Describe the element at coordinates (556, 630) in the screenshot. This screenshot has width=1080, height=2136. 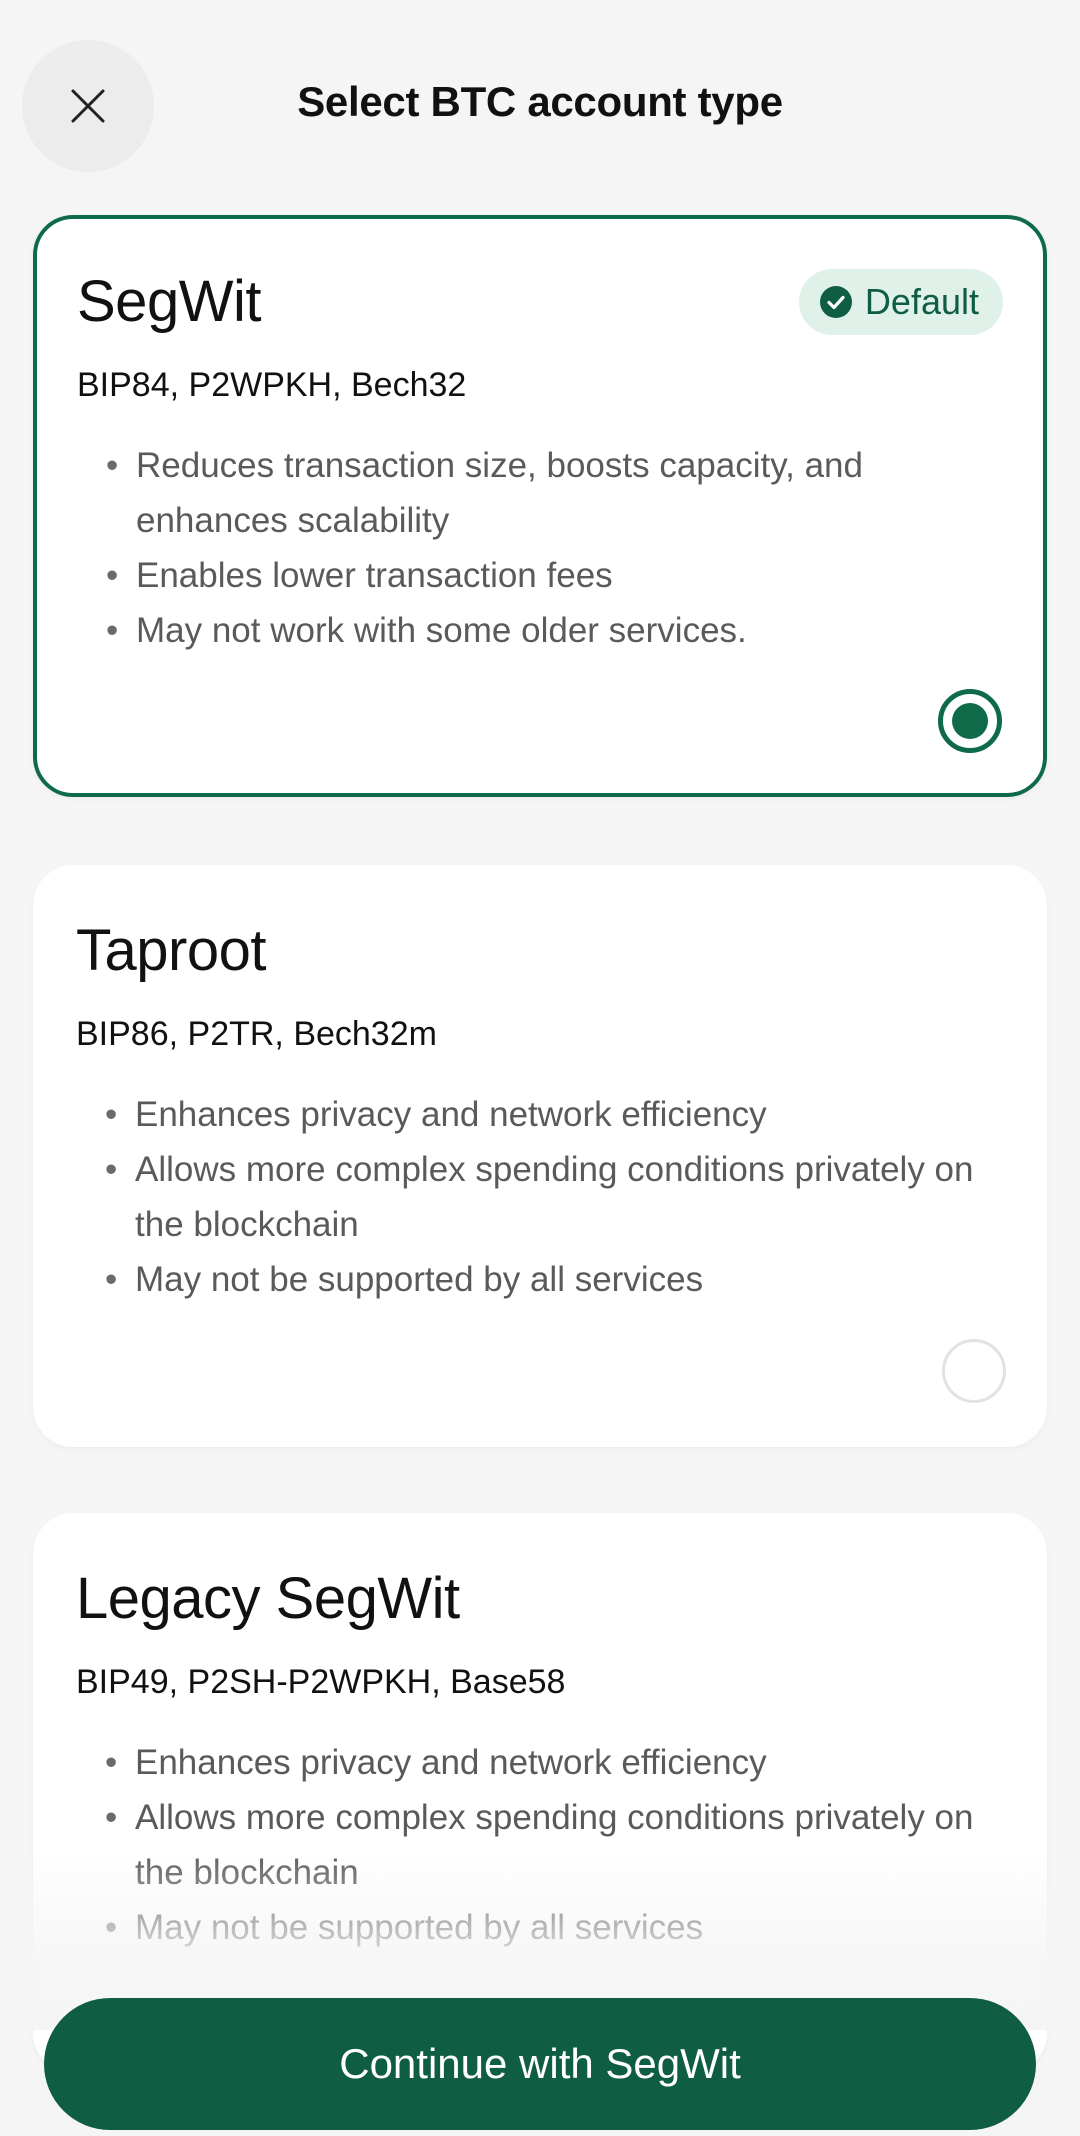
I see `bullet-item: • May not work with some older services.` at that location.